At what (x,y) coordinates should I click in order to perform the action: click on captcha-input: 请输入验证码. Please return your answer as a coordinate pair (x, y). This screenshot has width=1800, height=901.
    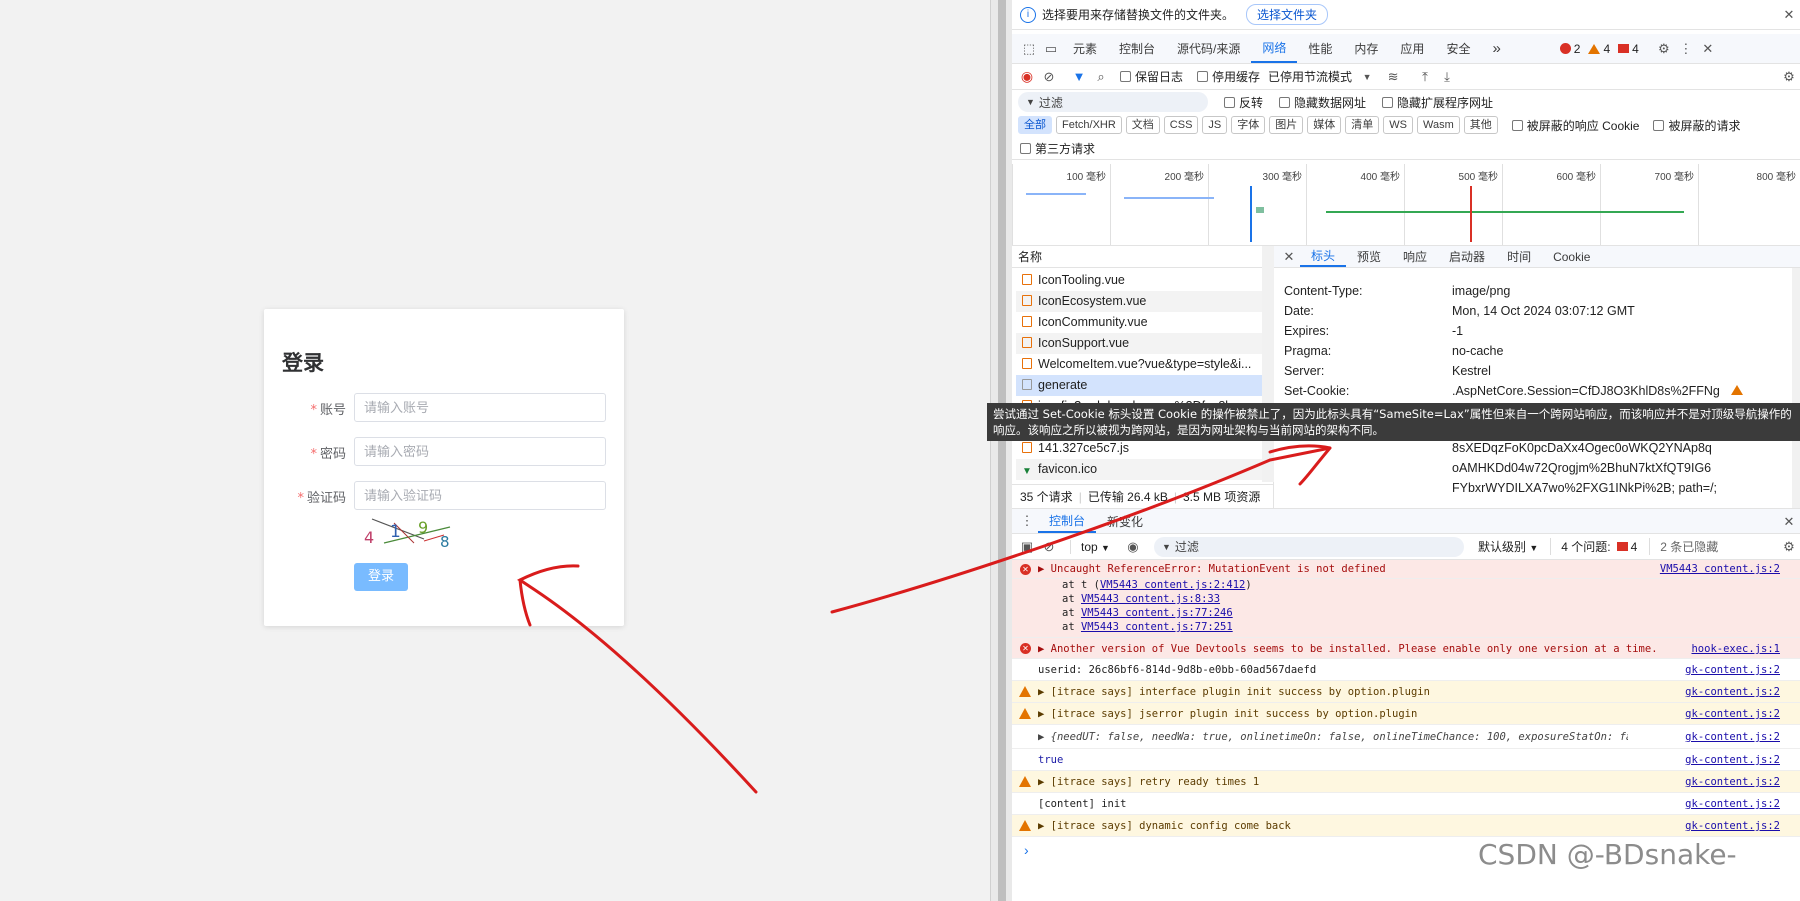
    Looking at the image, I should click on (480, 495).